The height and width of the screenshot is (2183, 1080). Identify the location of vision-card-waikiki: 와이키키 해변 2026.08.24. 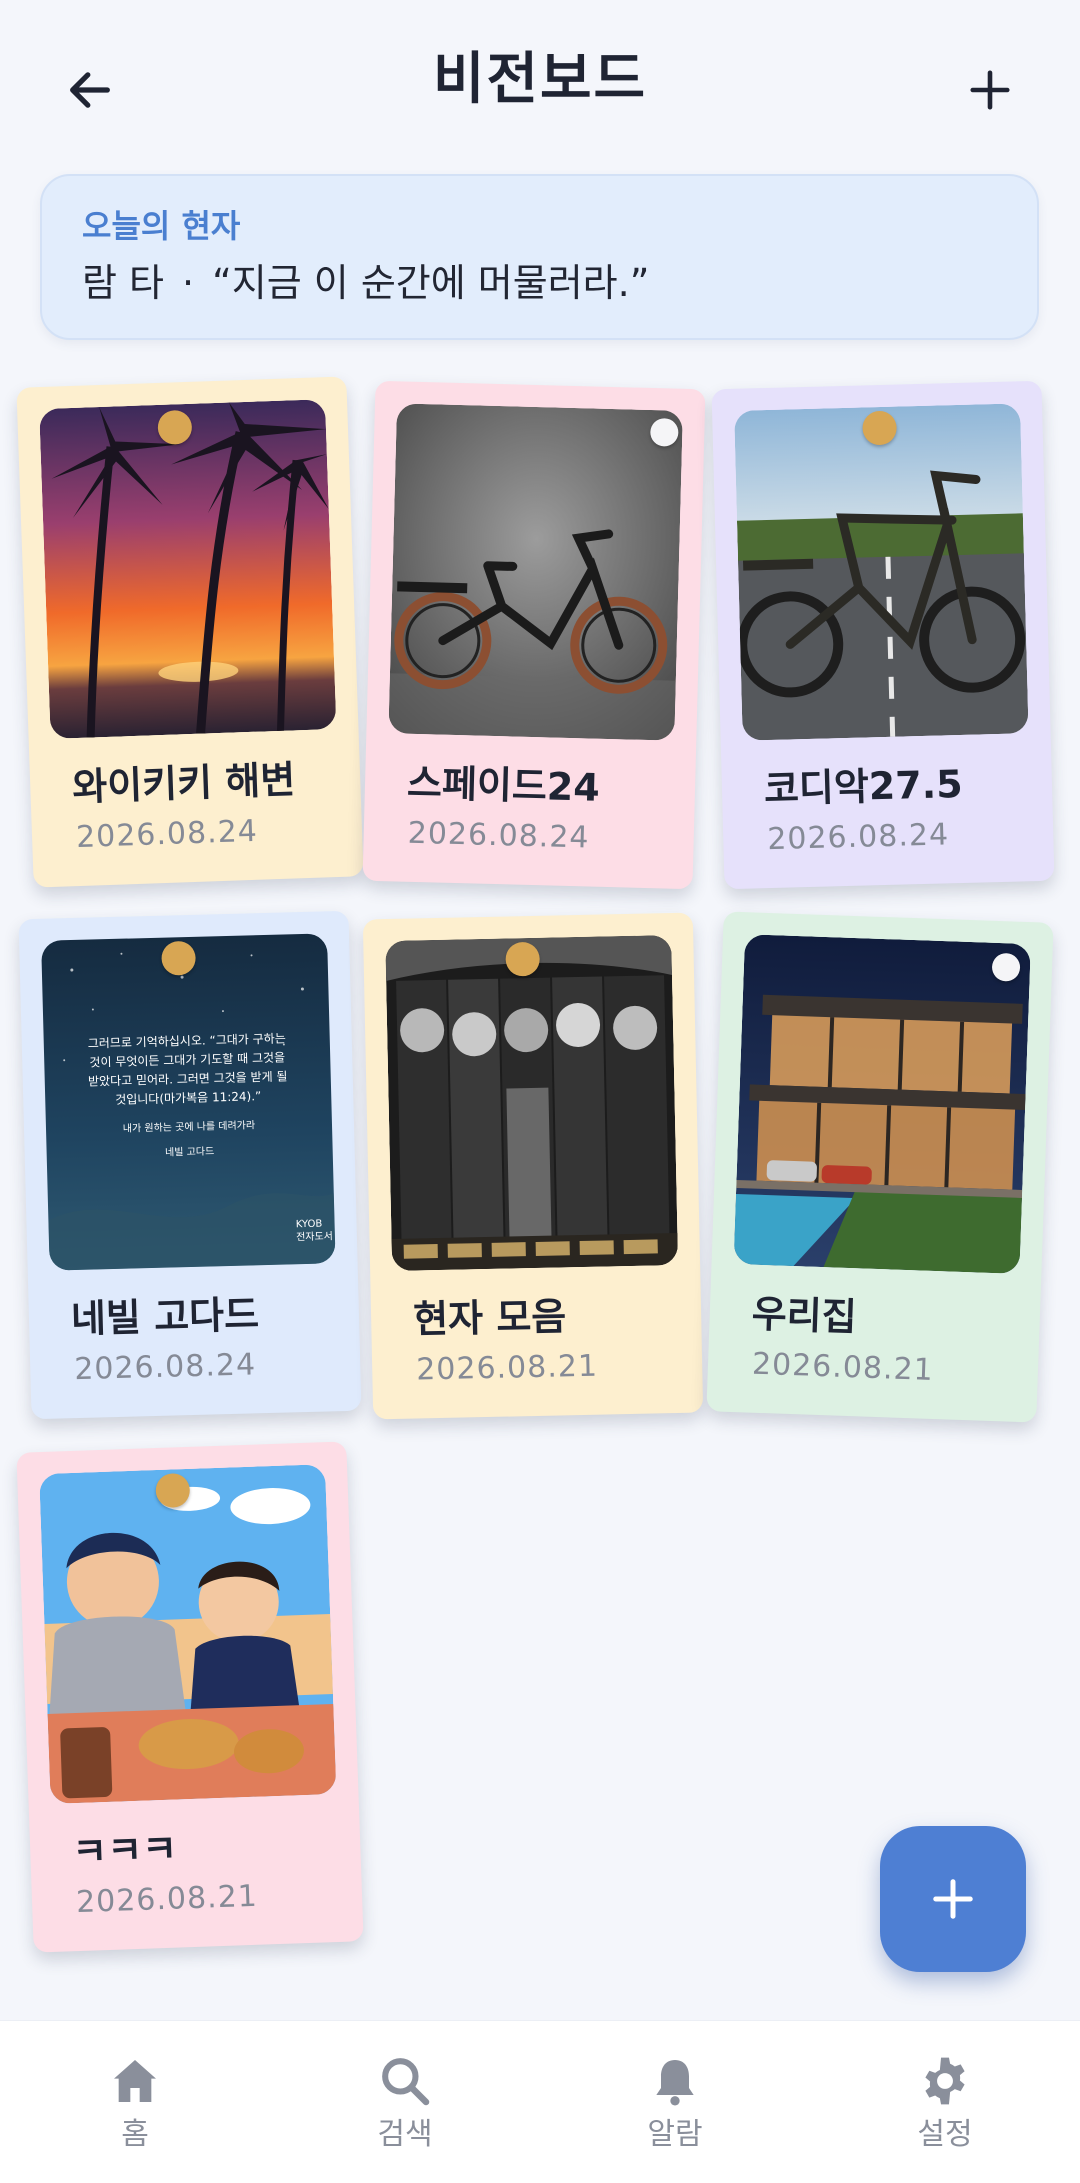
(190, 632).